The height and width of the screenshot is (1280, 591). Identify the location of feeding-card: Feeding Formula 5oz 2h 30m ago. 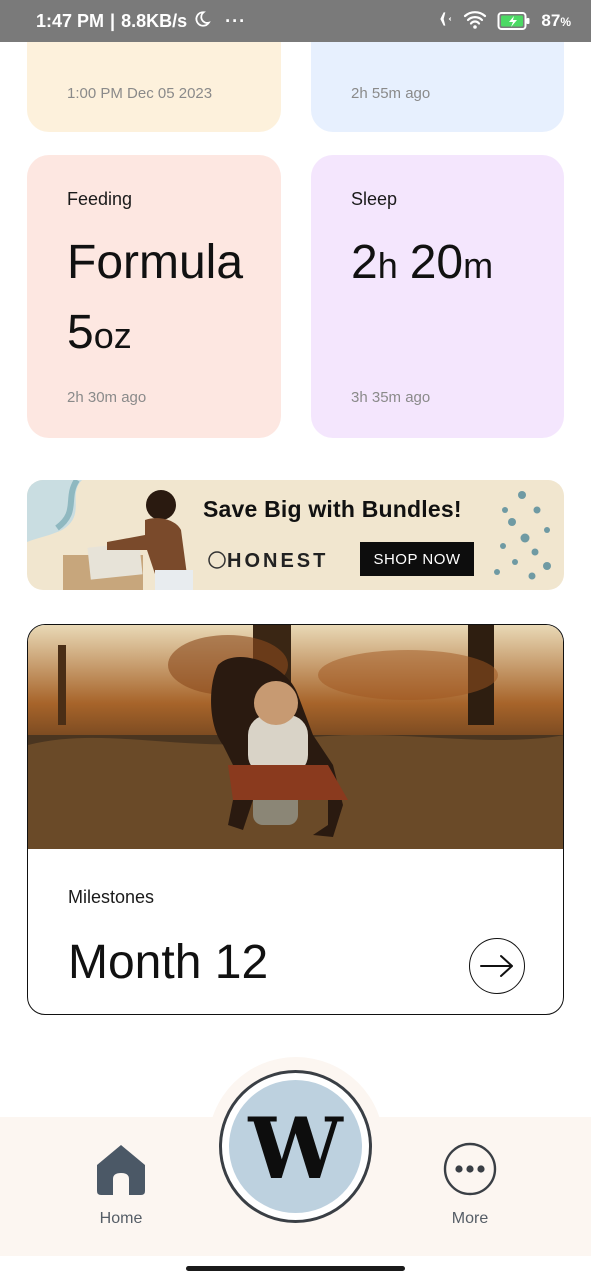
(154, 296).